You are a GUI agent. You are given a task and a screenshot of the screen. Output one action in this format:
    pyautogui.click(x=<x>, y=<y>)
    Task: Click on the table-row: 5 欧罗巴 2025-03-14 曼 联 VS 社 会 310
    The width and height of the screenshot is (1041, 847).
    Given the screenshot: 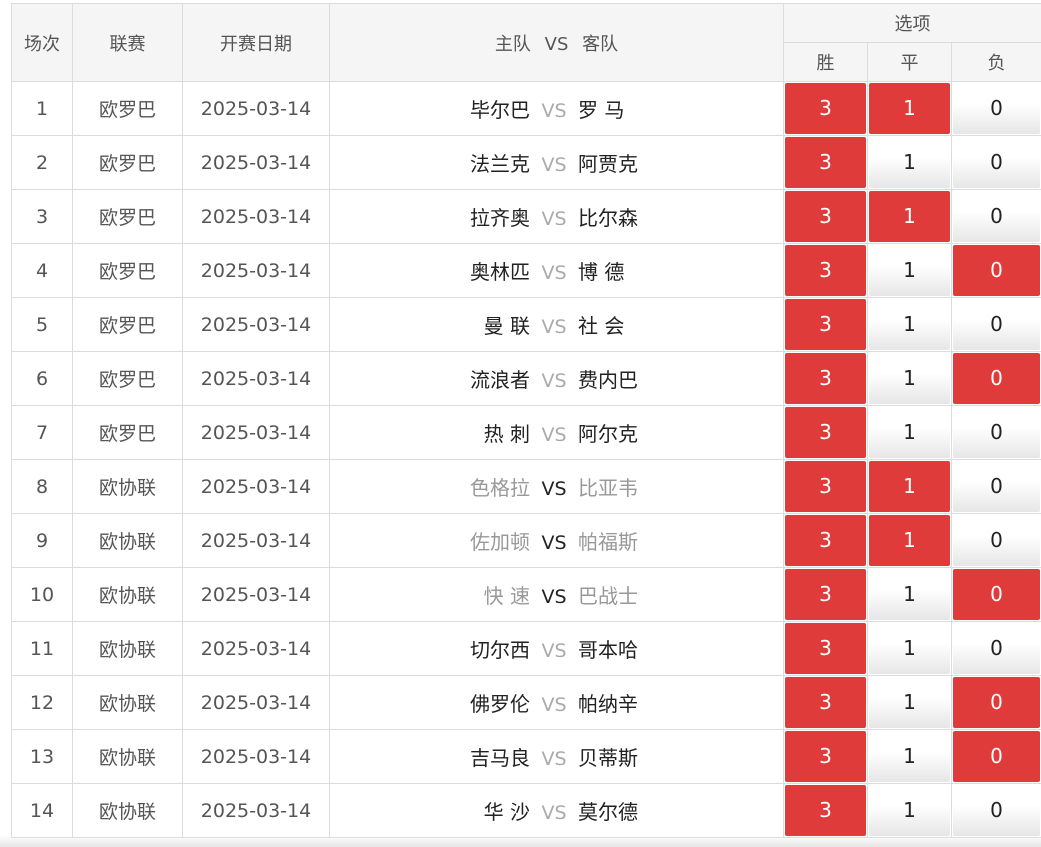 What is the action you would take?
    pyautogui.click(x=526, y=324)
    